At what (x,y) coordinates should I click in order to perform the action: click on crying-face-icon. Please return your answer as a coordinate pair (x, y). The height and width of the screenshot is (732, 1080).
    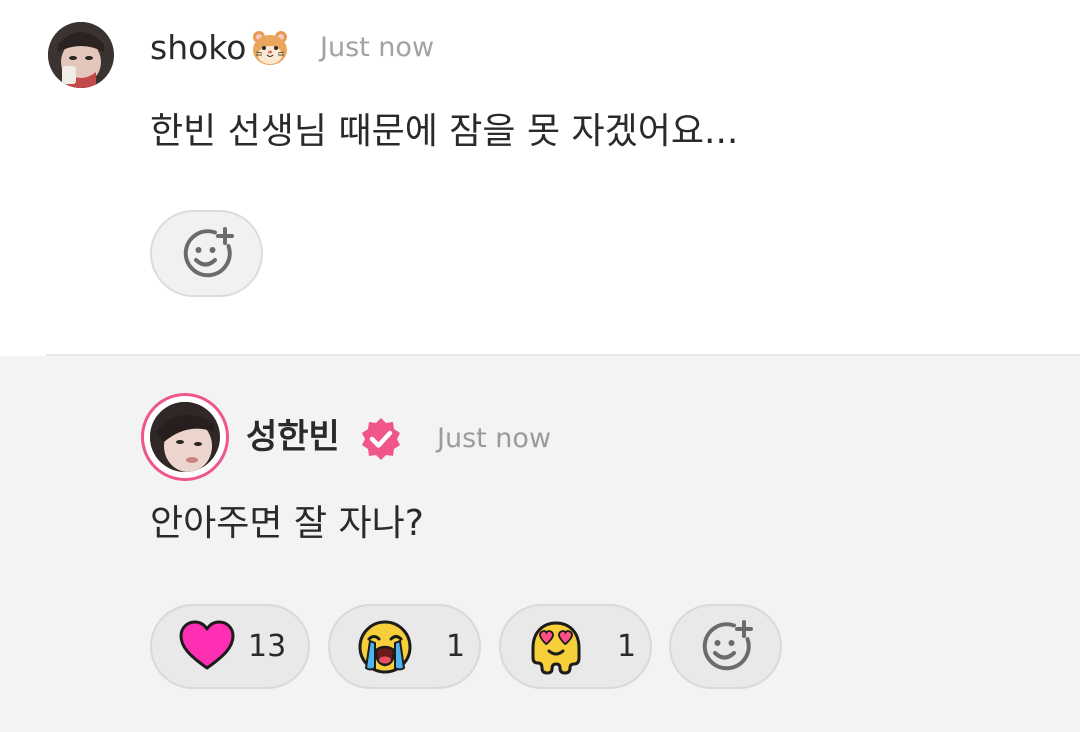
    Looking at the image, I should click on (385, 646).